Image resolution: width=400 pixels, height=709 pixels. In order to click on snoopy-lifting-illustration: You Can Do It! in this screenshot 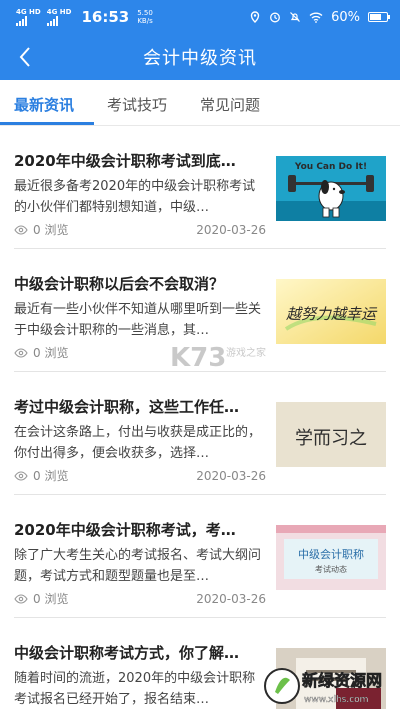, I will do `click(331, 188)`.